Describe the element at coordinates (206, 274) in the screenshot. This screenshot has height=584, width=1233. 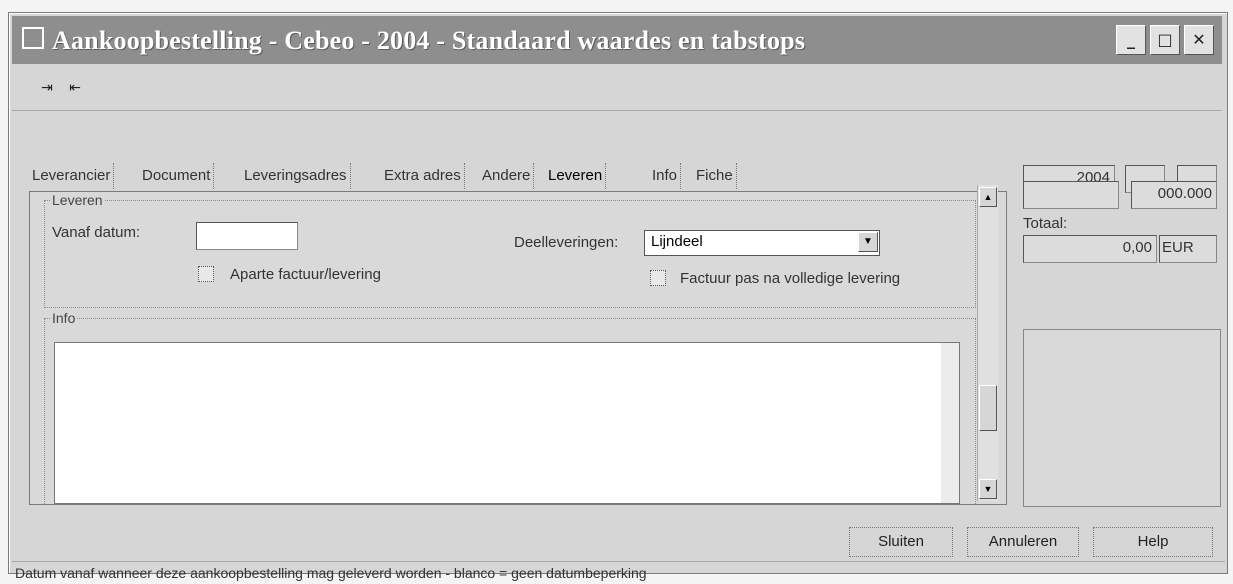
I see `aparte-factuur-checkbox` at that location.